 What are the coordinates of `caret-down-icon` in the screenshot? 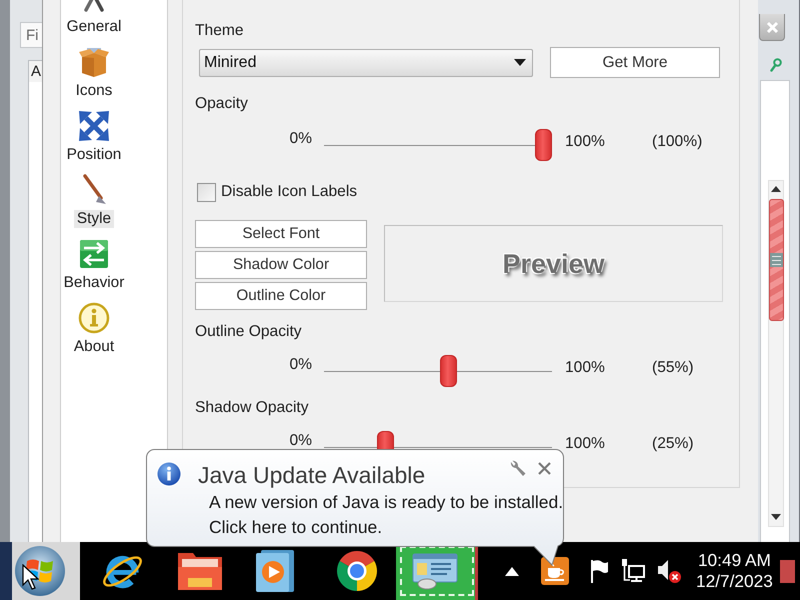 It's located at (520, 62).